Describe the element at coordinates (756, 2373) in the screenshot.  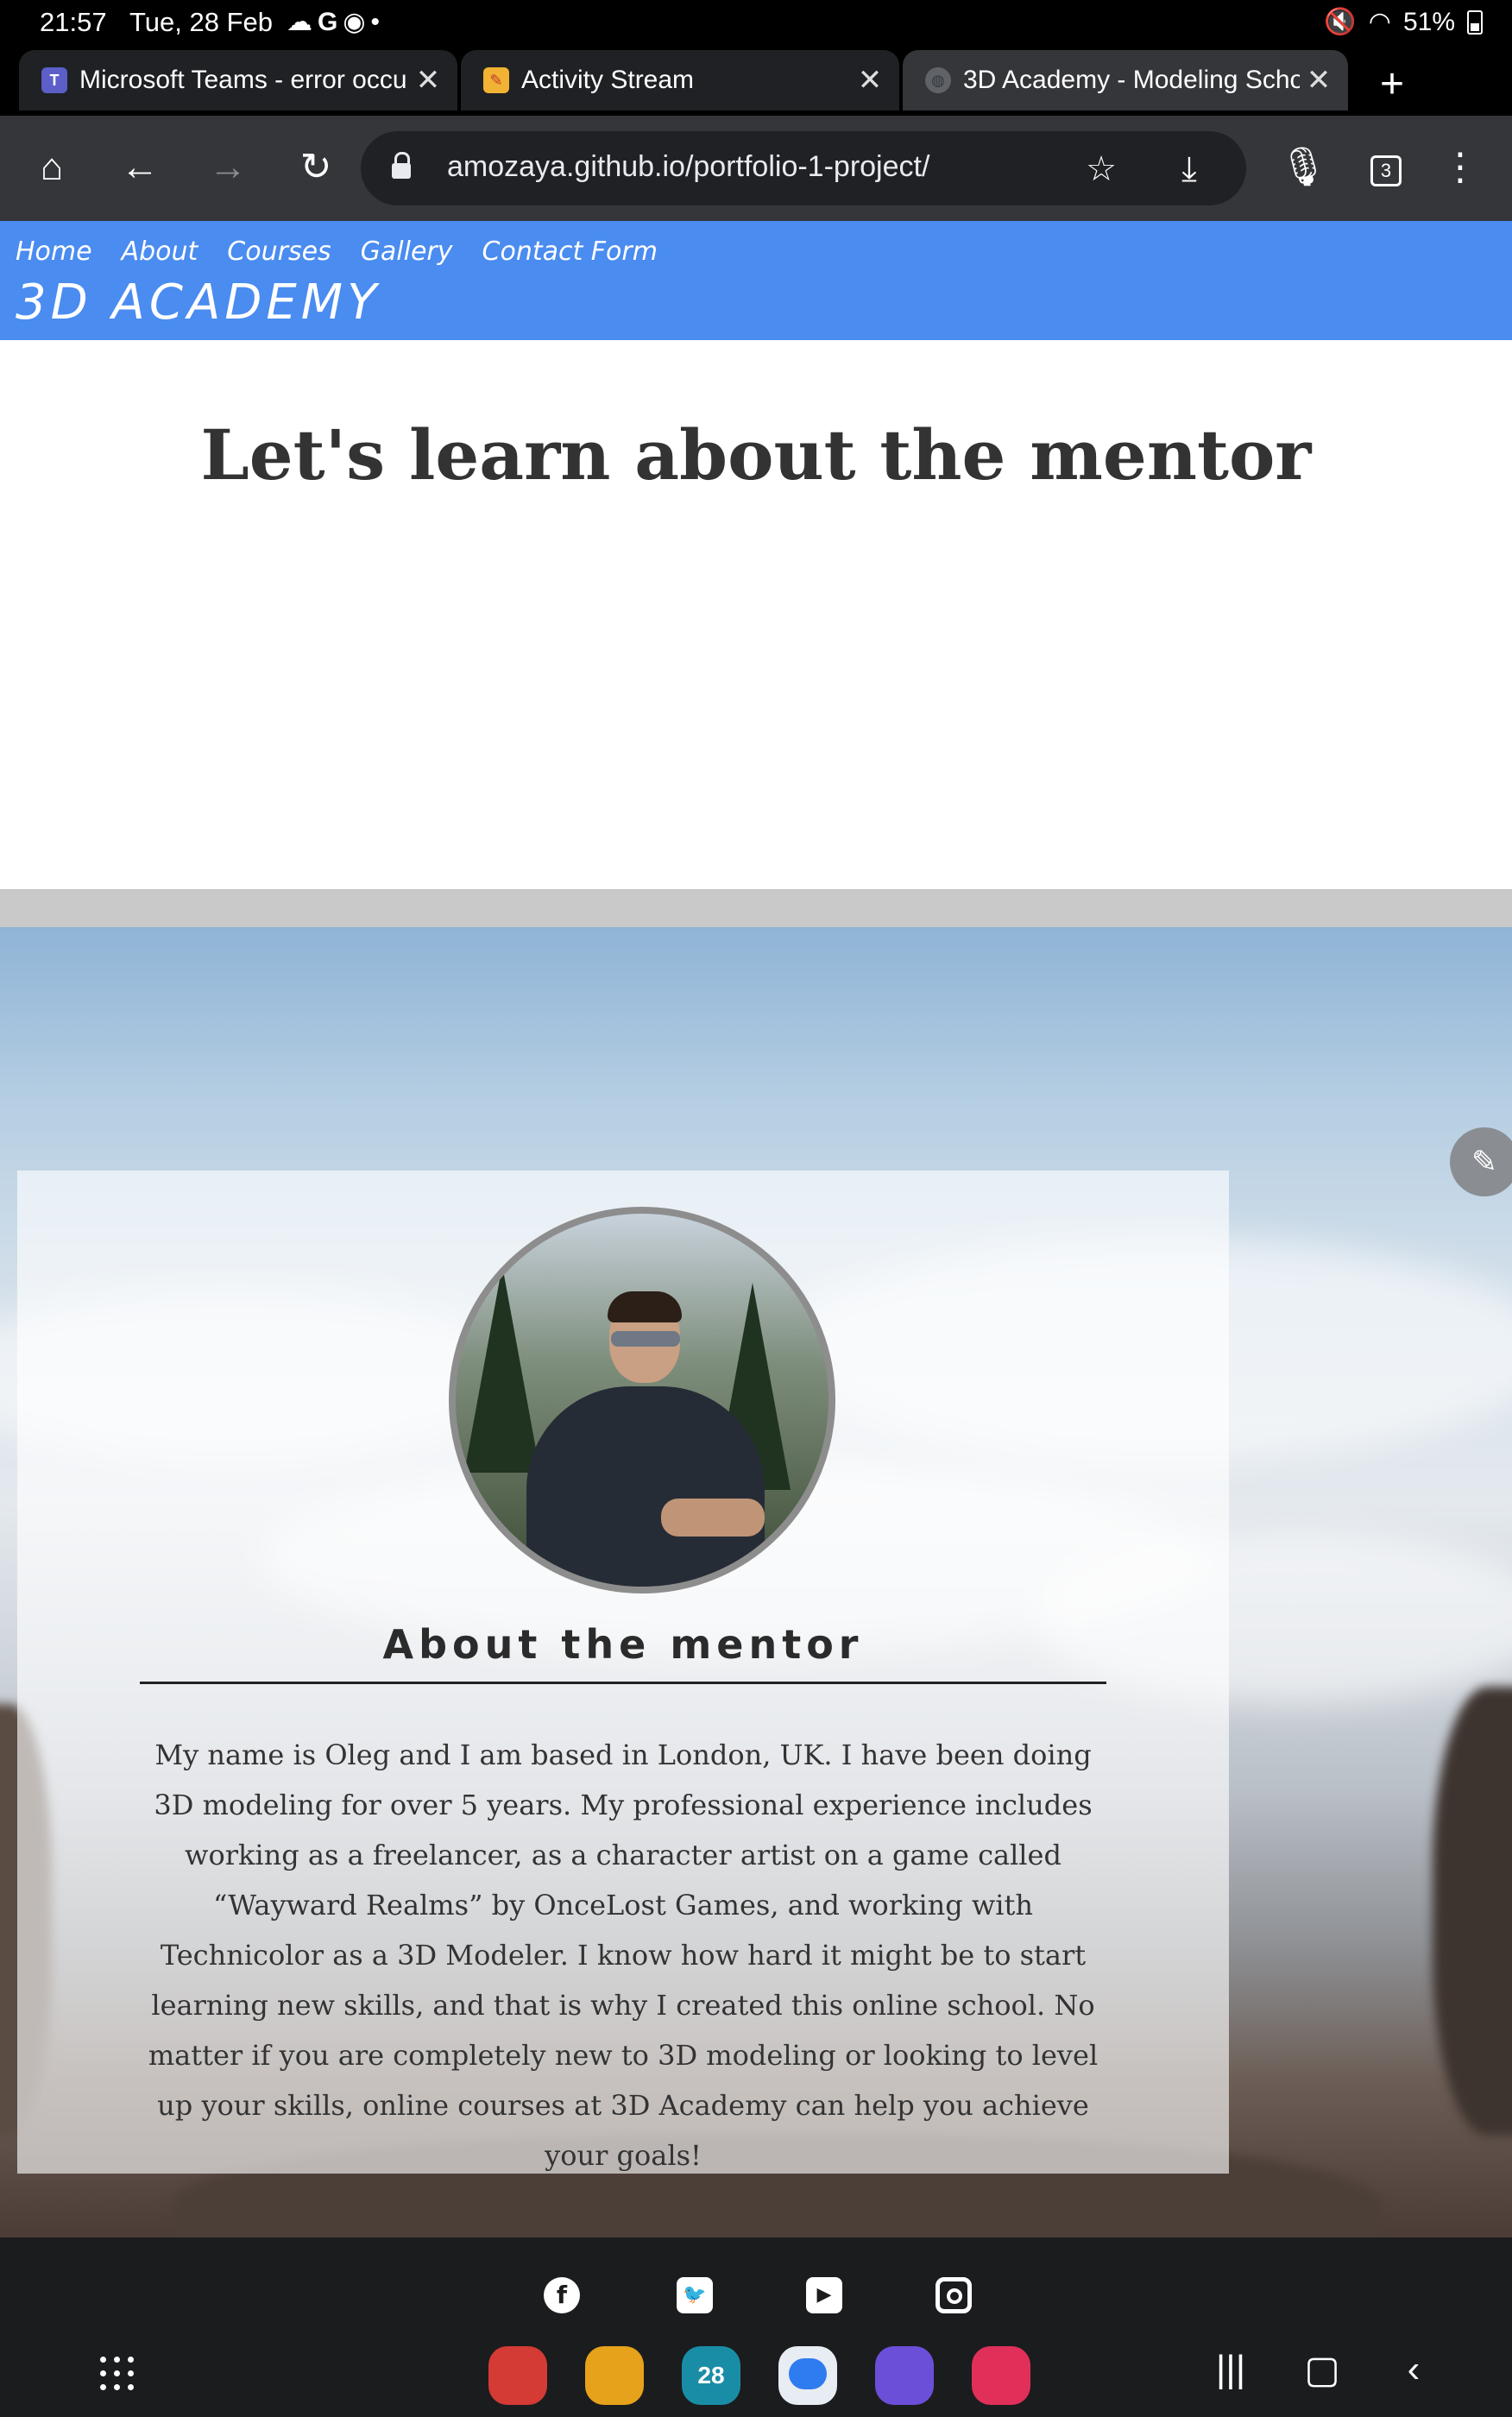
I see `system-navigation-bar: 28 ||| ▢ ‹` at that location.